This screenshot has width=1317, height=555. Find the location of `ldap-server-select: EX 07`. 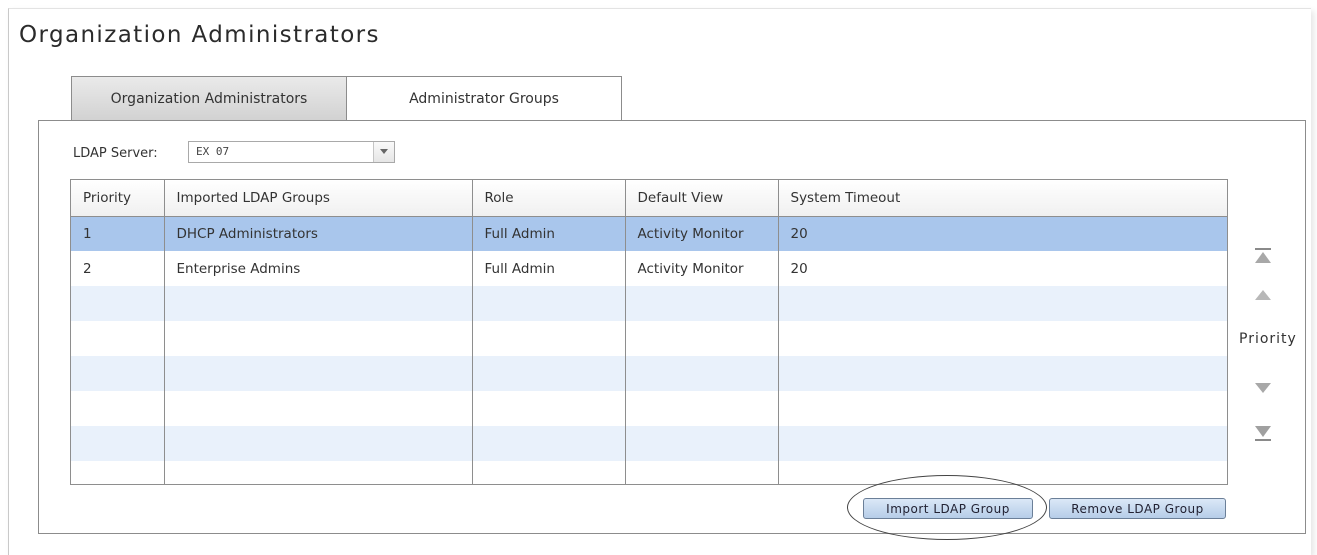

ldap-server-select: EX 07 is located at coordinates (291, 152).